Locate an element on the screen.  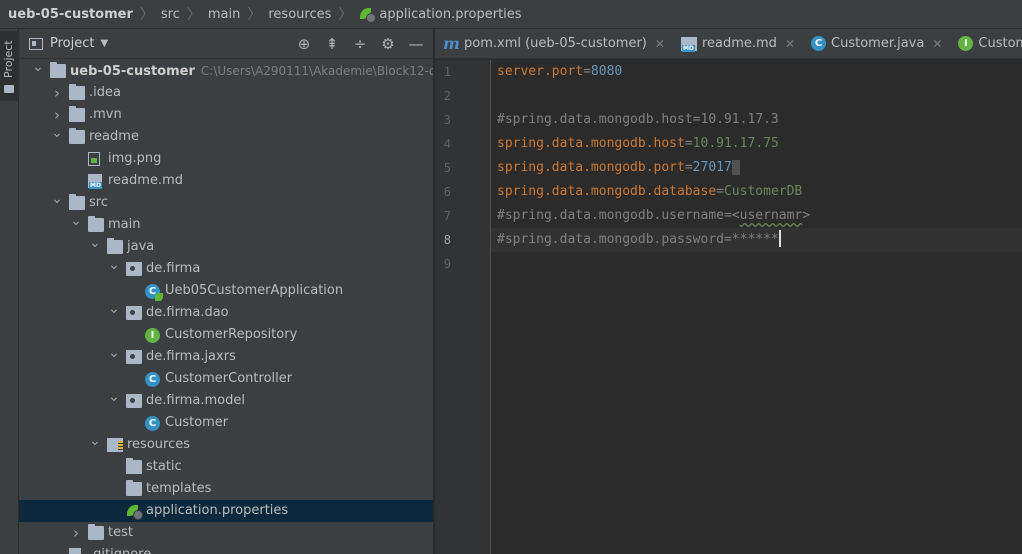
tree-item: C CustomerController is located at coordinates (226, 379).